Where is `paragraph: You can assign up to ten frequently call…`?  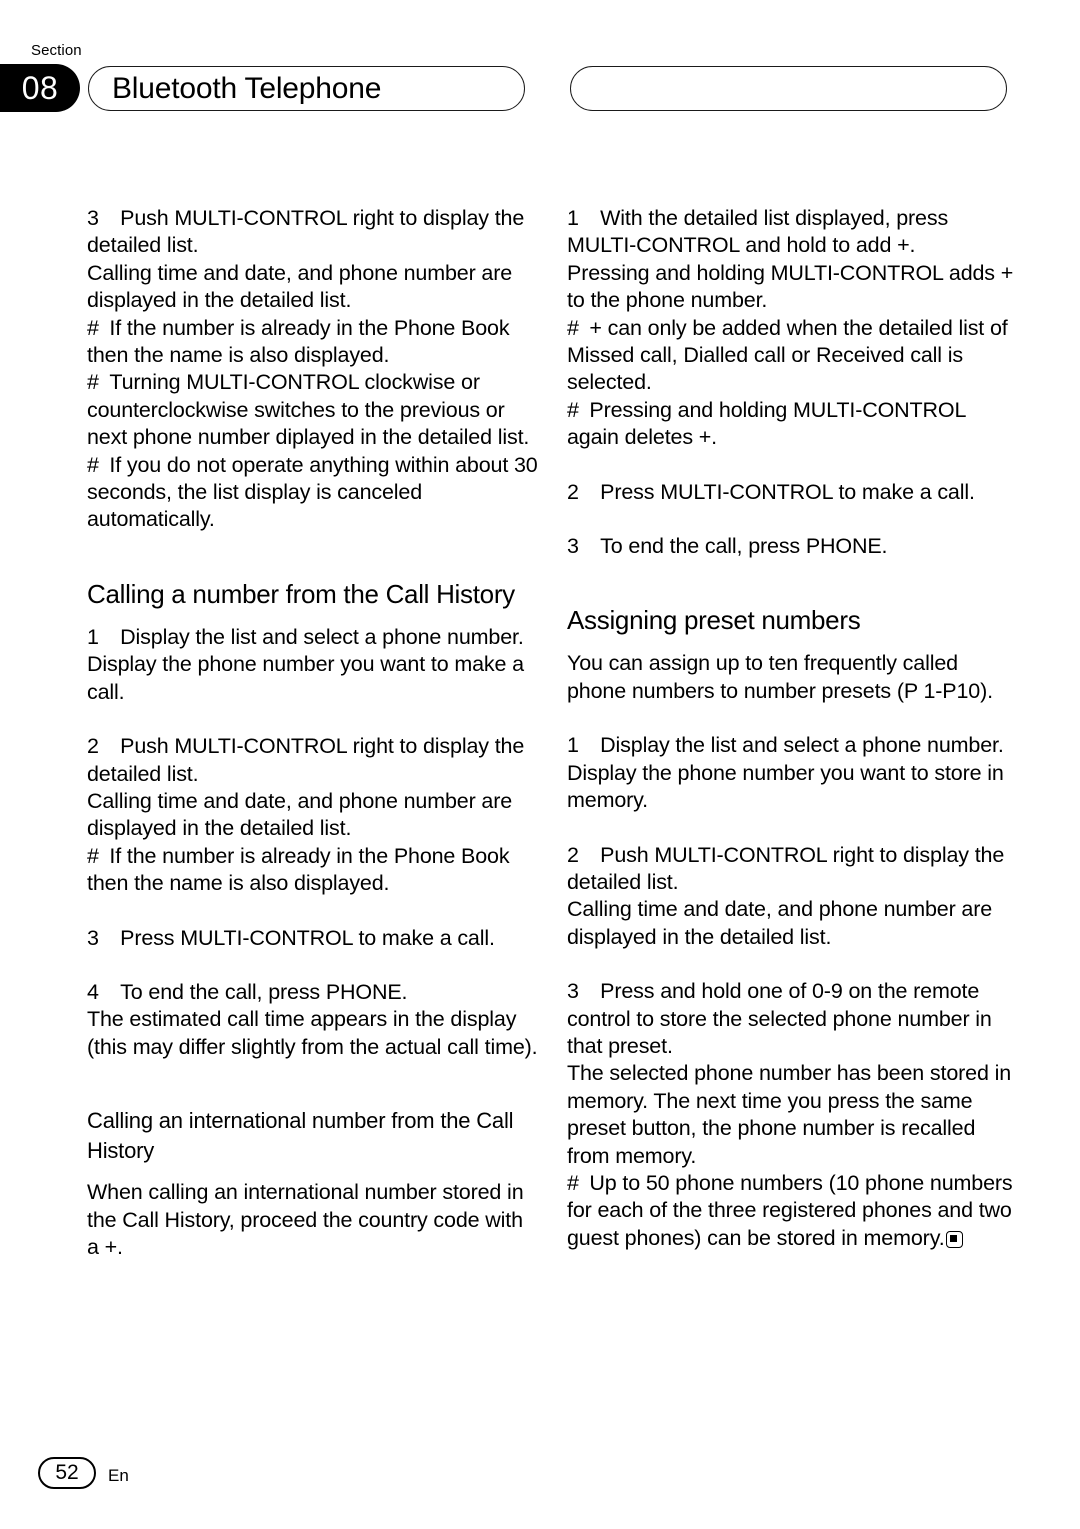 paragraph: You can assign up to ten frequently call… is located at coordinates (780, 677).